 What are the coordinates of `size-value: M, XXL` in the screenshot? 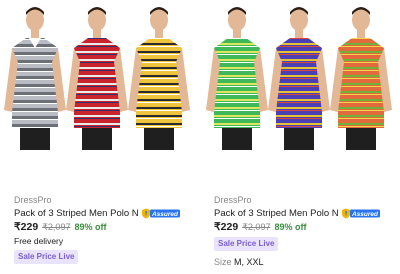 It's located at (249, 262).